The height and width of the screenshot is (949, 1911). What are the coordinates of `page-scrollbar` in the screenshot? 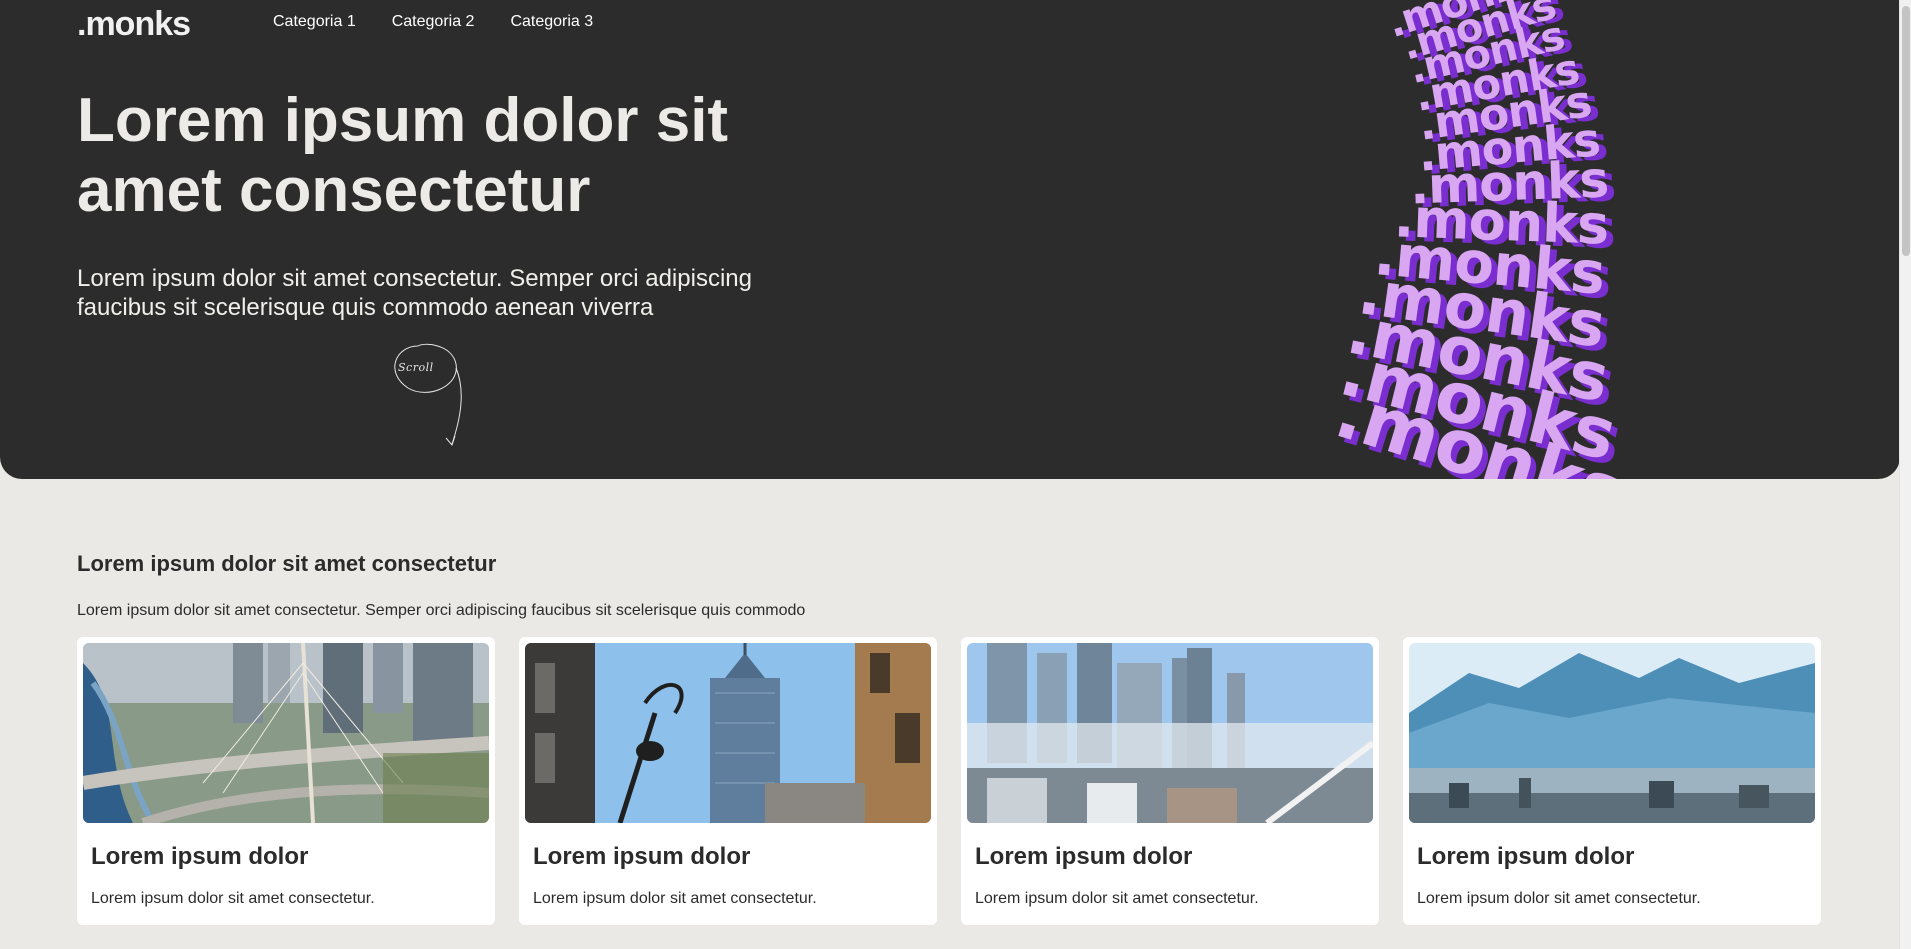 It's located at (1905, 474).